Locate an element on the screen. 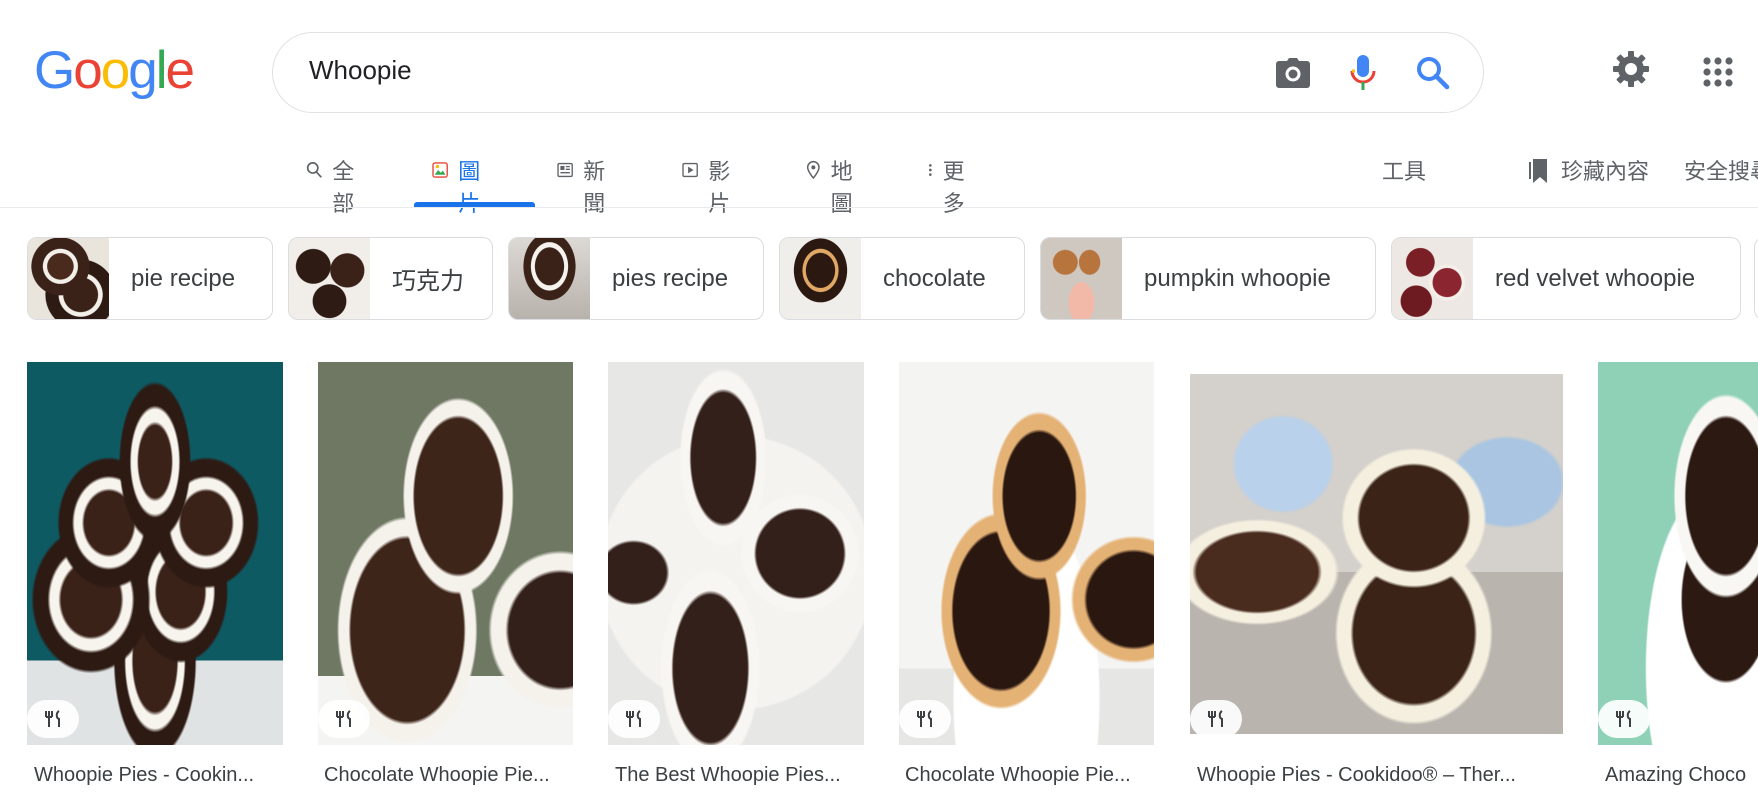 The height and width of the screenshot is (792, 1758). chip-pumpkin-whoopie: pumpkin whoopie is located at coordinates (1208, 278).